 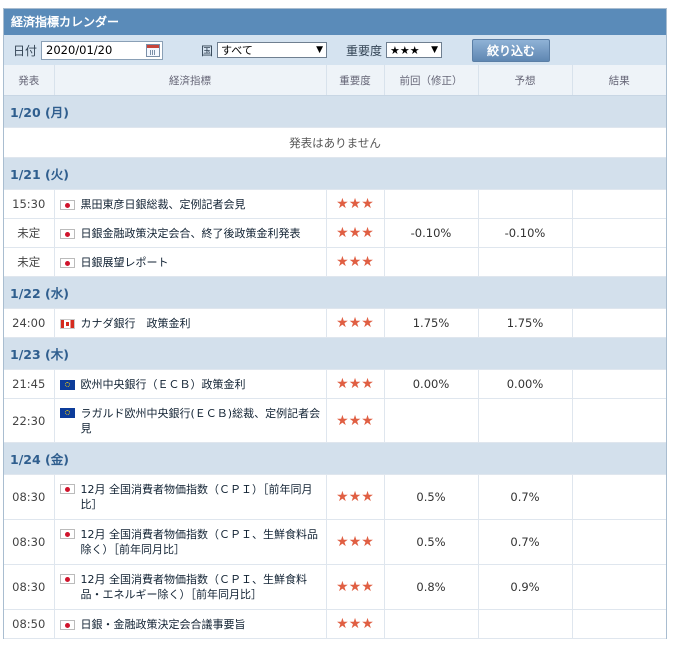 I want to click on filter-bar: 日付 2020/01/20 国 すべて ▼ 重要度 ★★★ ▼ 絞り込む, so click(x=335, y=50).